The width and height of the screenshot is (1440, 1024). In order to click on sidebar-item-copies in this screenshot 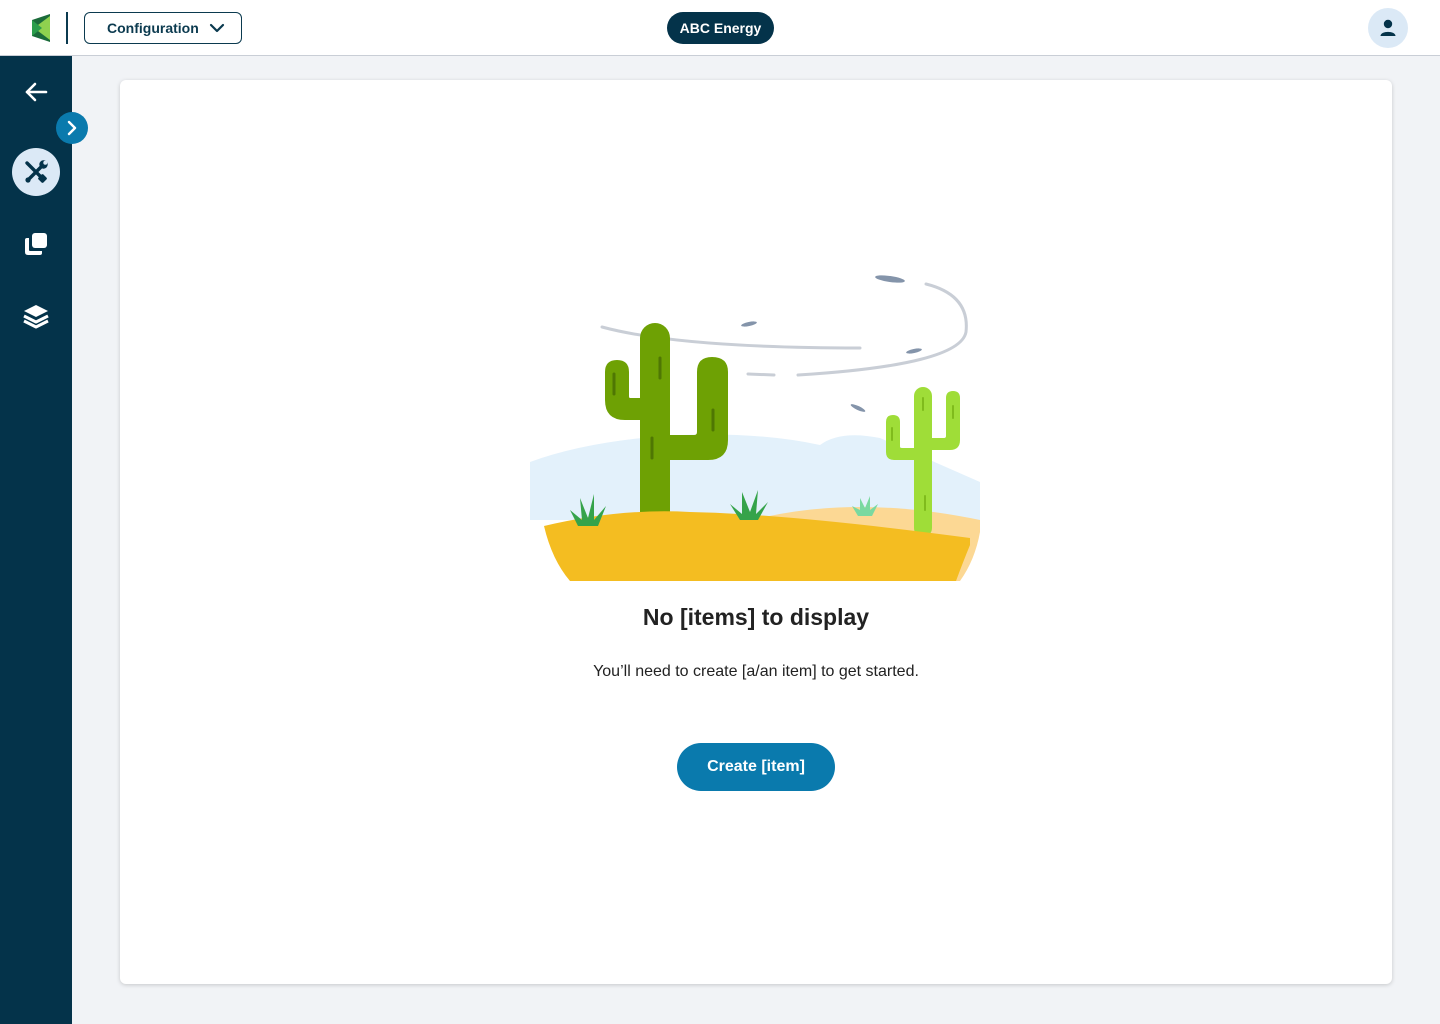, I will do `click(36, 244)`.